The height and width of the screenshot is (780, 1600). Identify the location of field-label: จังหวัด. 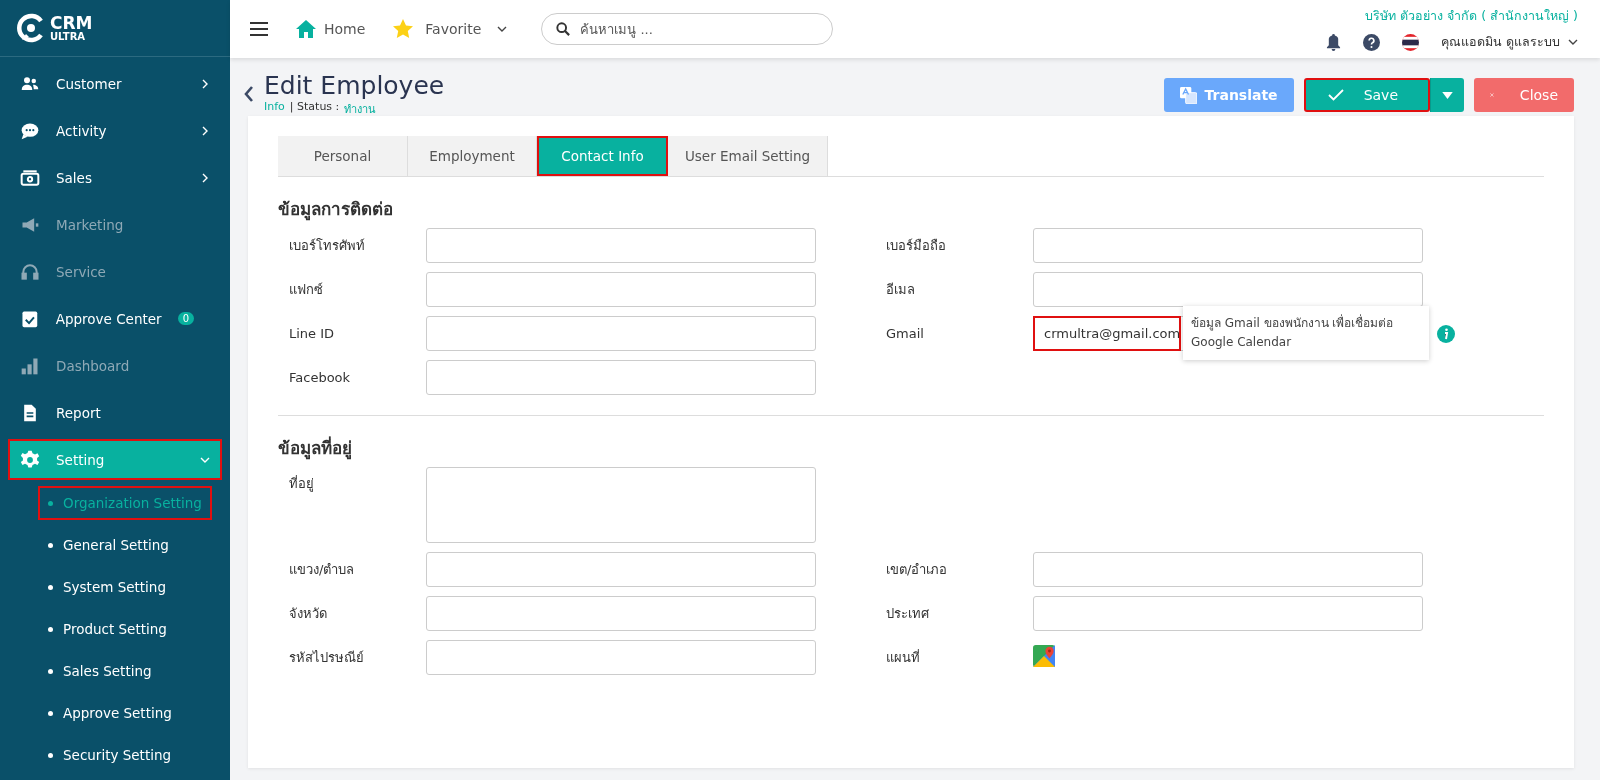
(308, 614).